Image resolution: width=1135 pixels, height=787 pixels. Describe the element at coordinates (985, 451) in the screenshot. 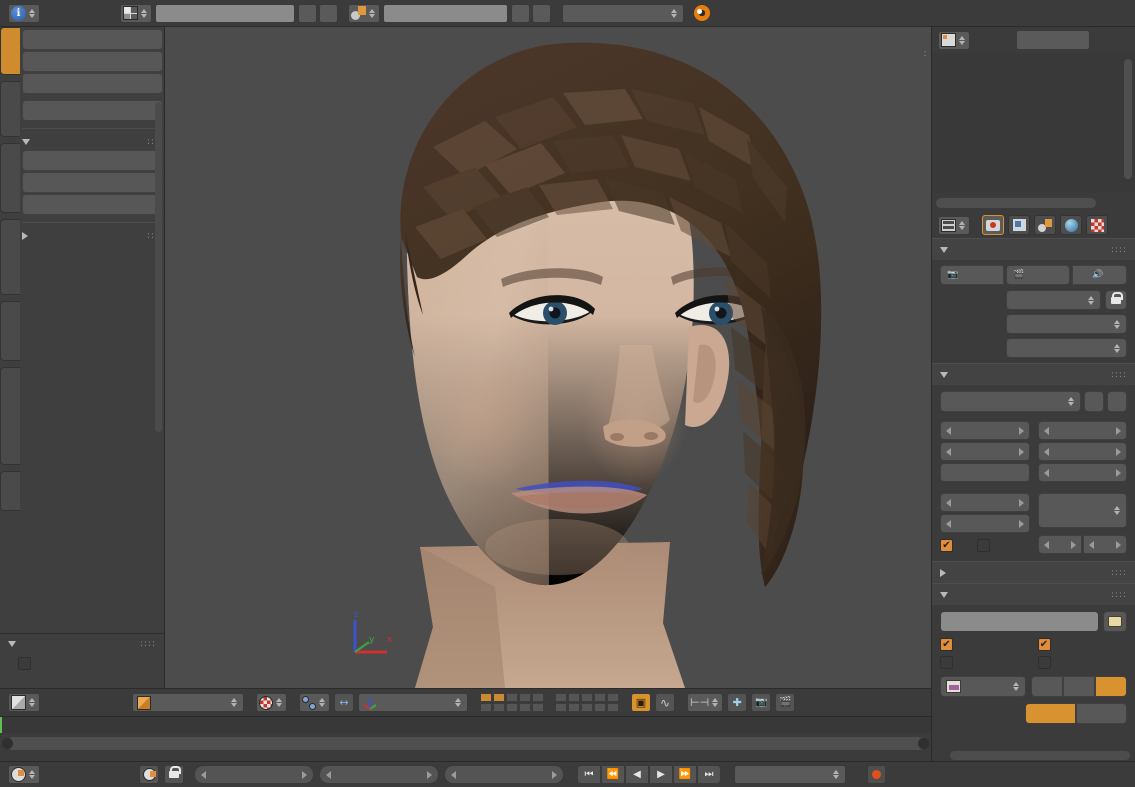

I see `resolution-y-field` at that location.